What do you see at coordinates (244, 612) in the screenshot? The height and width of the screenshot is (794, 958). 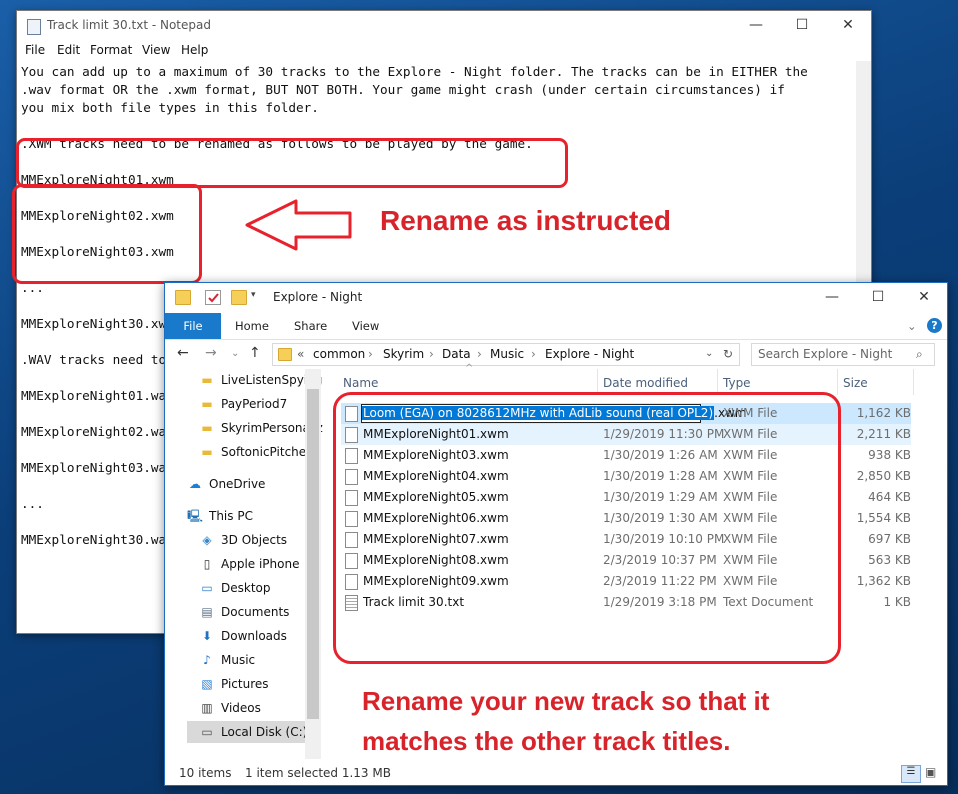 I see `nav-item-documents: ▤ Documents` at bounding box center [244, 612].